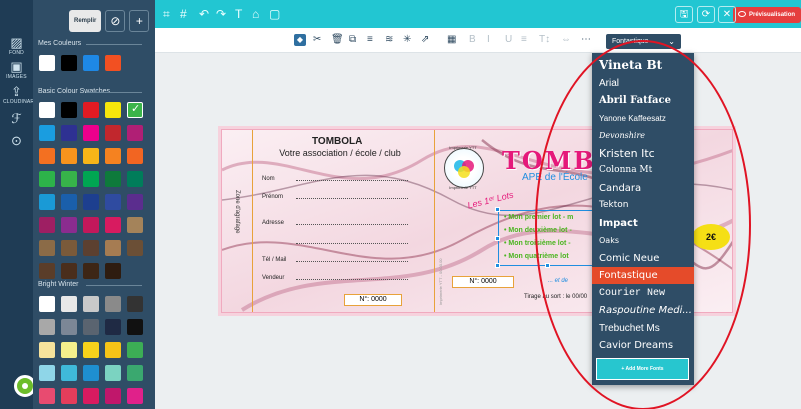 This screenshot has height=409, width=801. I want to click on stub-field: Tél / Mail, so click(335, 260).